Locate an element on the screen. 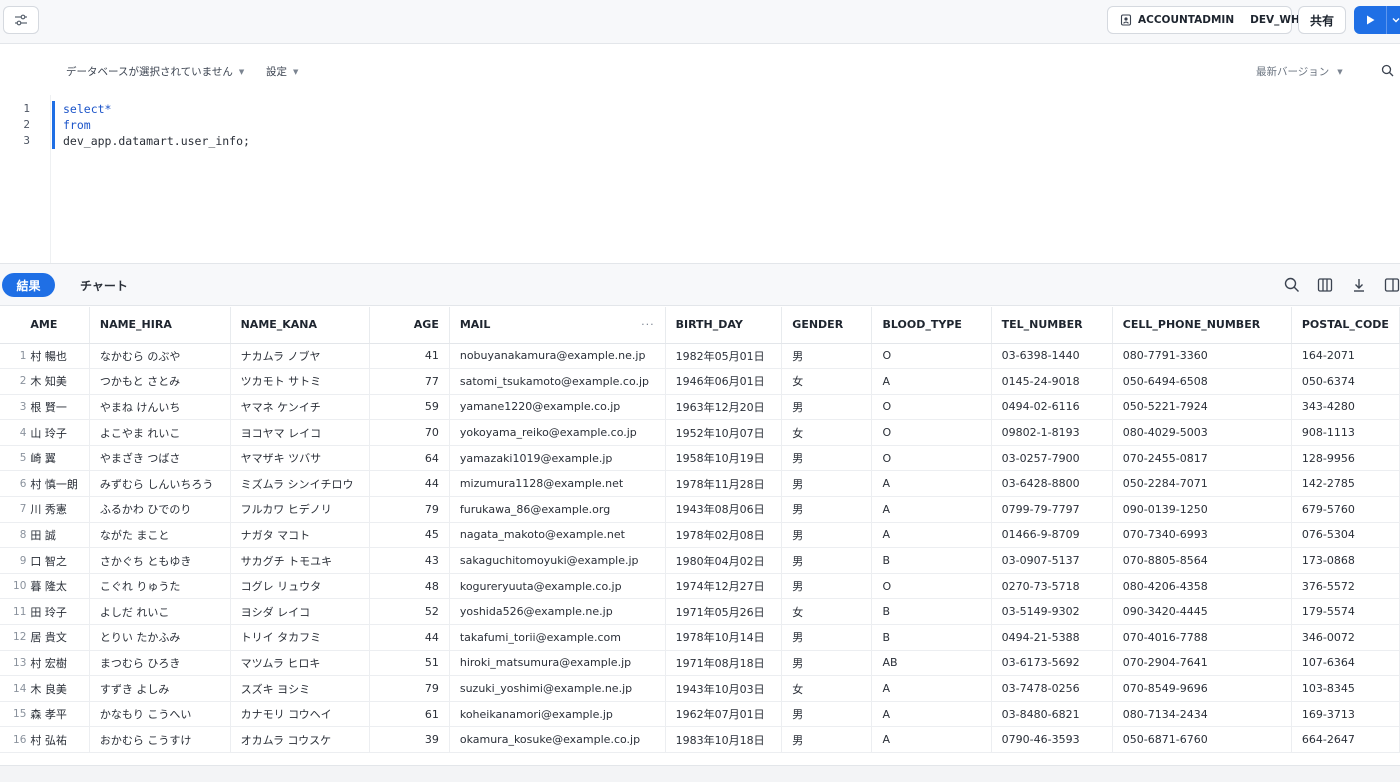 This screenshot has height=782, width=1400. table-cell: カナモリ コウヘイ is located at coordinates (300, 714).